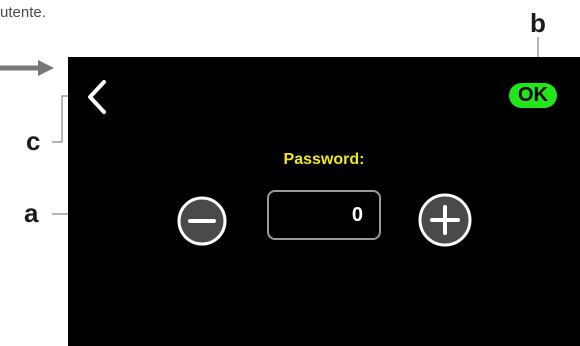 The image size is (580, 346). I want to click on chevron-left-icon, so click(97, 97).